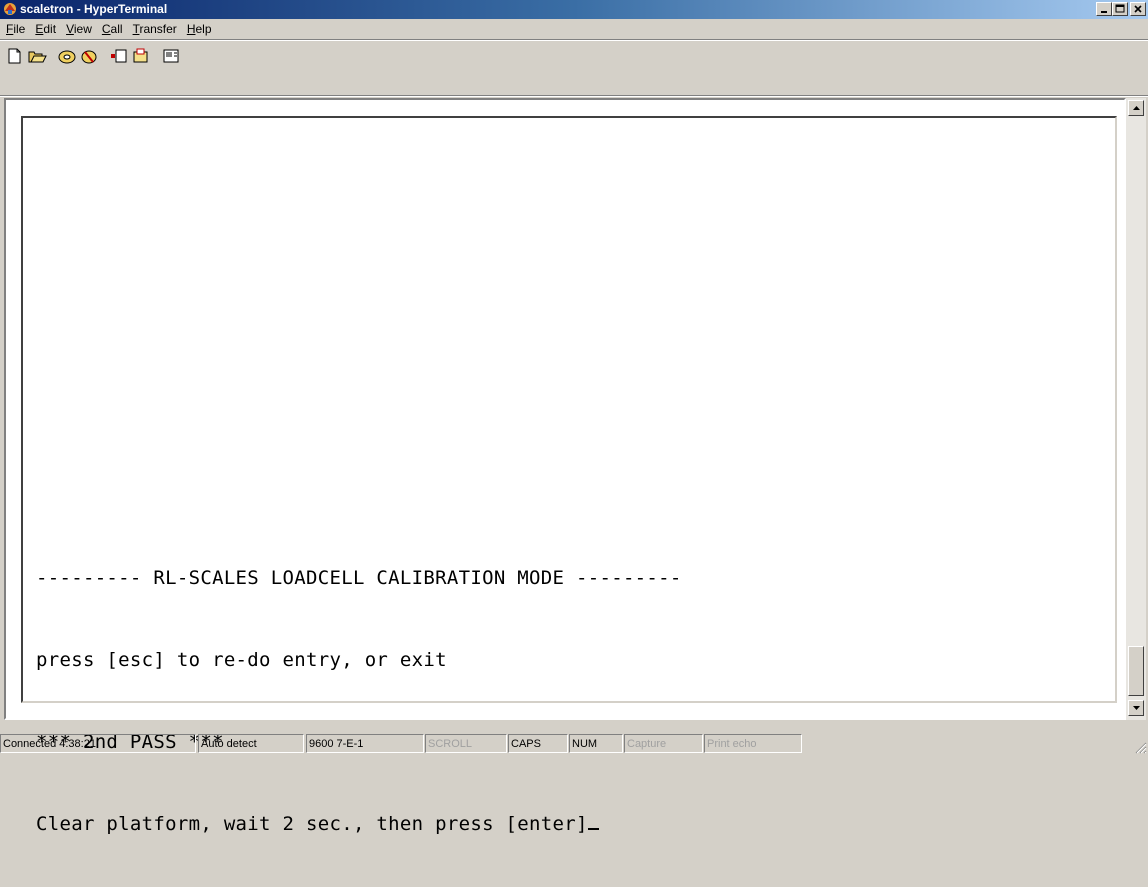  I want to click on call-icon, so click(67, 57).